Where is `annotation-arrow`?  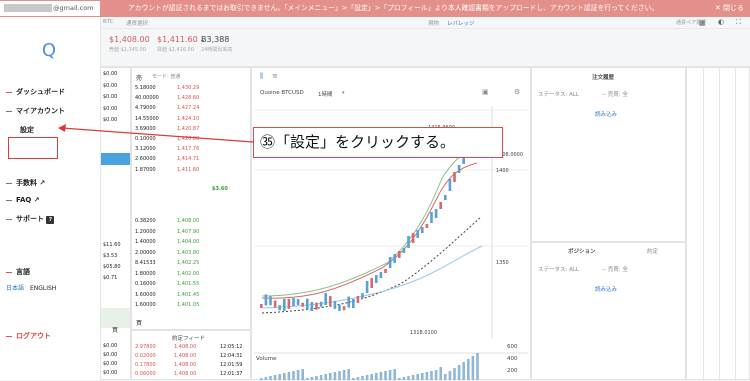 annotation-arrow is located at coordinates (156, 133).